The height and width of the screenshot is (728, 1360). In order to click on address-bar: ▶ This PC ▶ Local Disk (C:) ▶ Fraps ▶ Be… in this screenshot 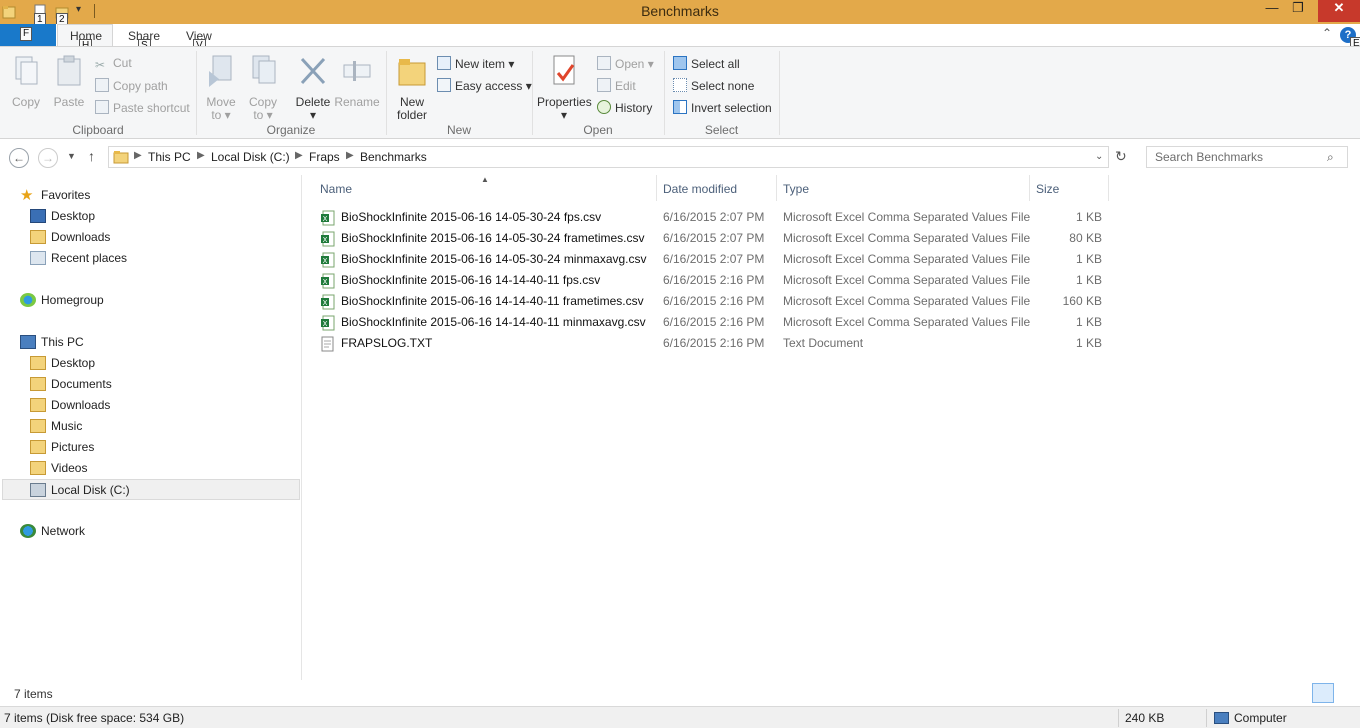, I will do `click(608, 157)`.